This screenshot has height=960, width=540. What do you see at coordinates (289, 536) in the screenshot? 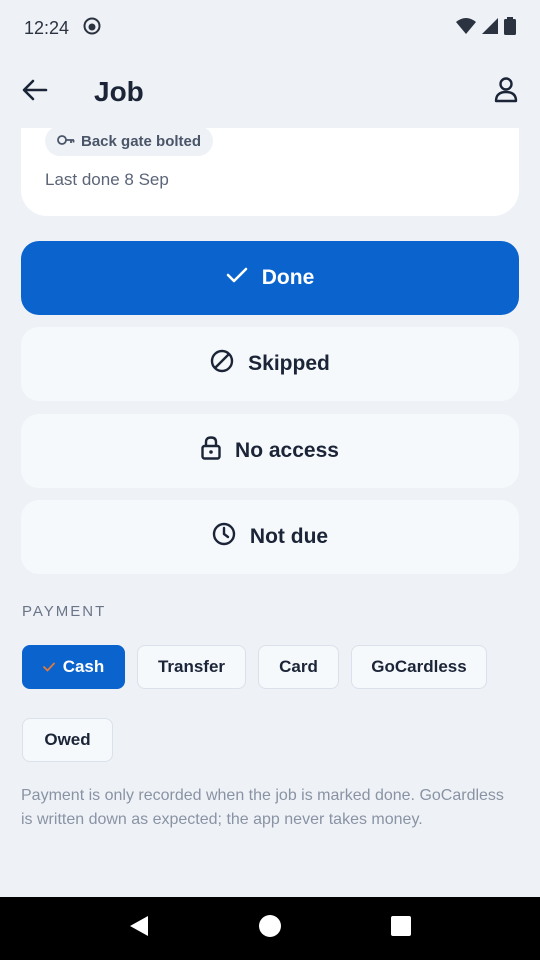
I see `not-due-label: Not due` at bounding box center [289, 536].